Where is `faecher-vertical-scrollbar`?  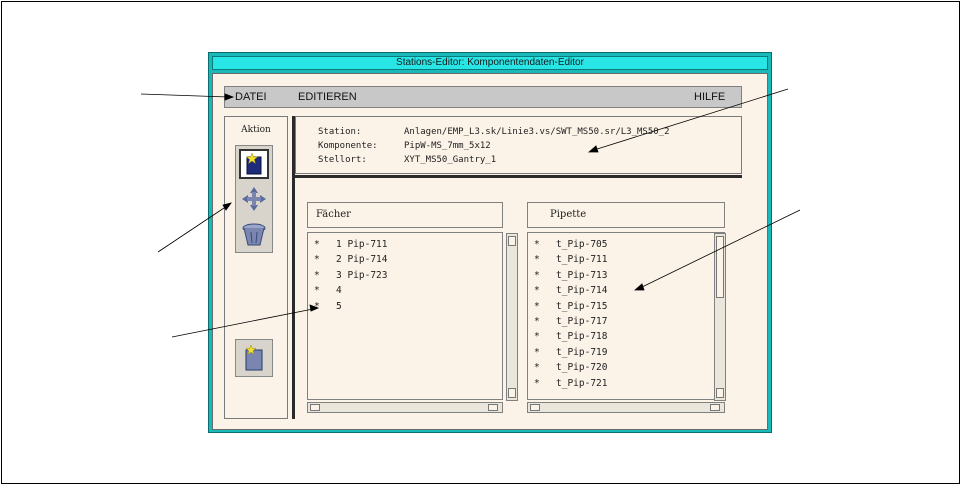 faecher-vertical-scrollbar is located at coordinates (512, 317).